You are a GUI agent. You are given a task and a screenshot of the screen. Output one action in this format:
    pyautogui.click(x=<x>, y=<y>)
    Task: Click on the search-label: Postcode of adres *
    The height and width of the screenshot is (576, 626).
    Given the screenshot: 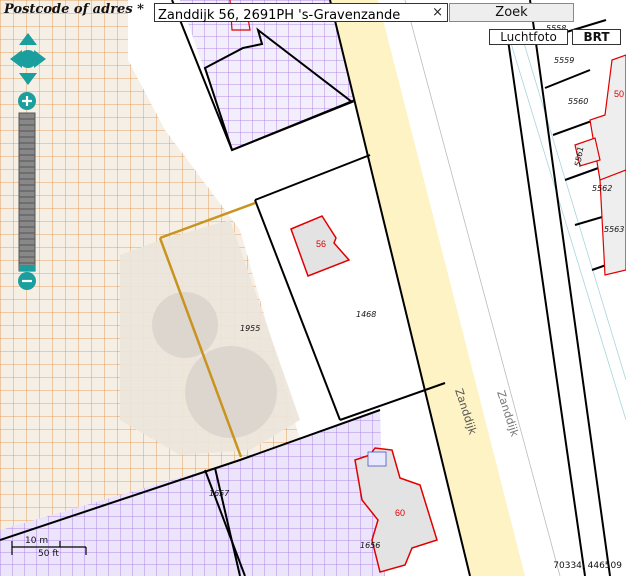 What is the action you would take?
    pyautogui.click(x=74, y=9)
    